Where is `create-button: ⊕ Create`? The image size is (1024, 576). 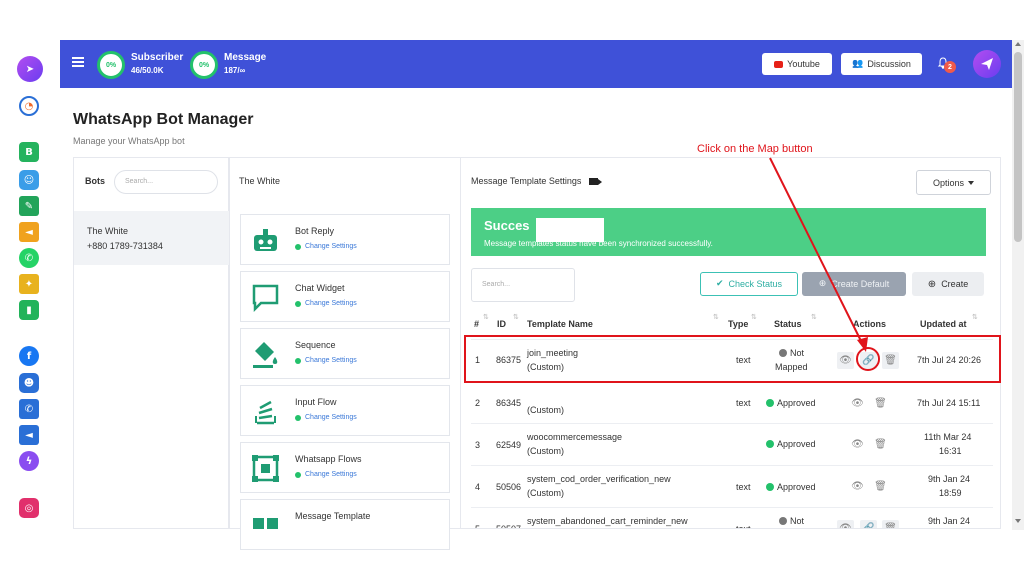
create-button: ⊕ Create is located at coordinates (948, 284).